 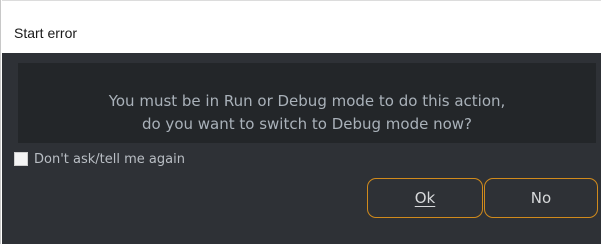 I want to click on dialog-title: Start error, so click(x=46, y=33).